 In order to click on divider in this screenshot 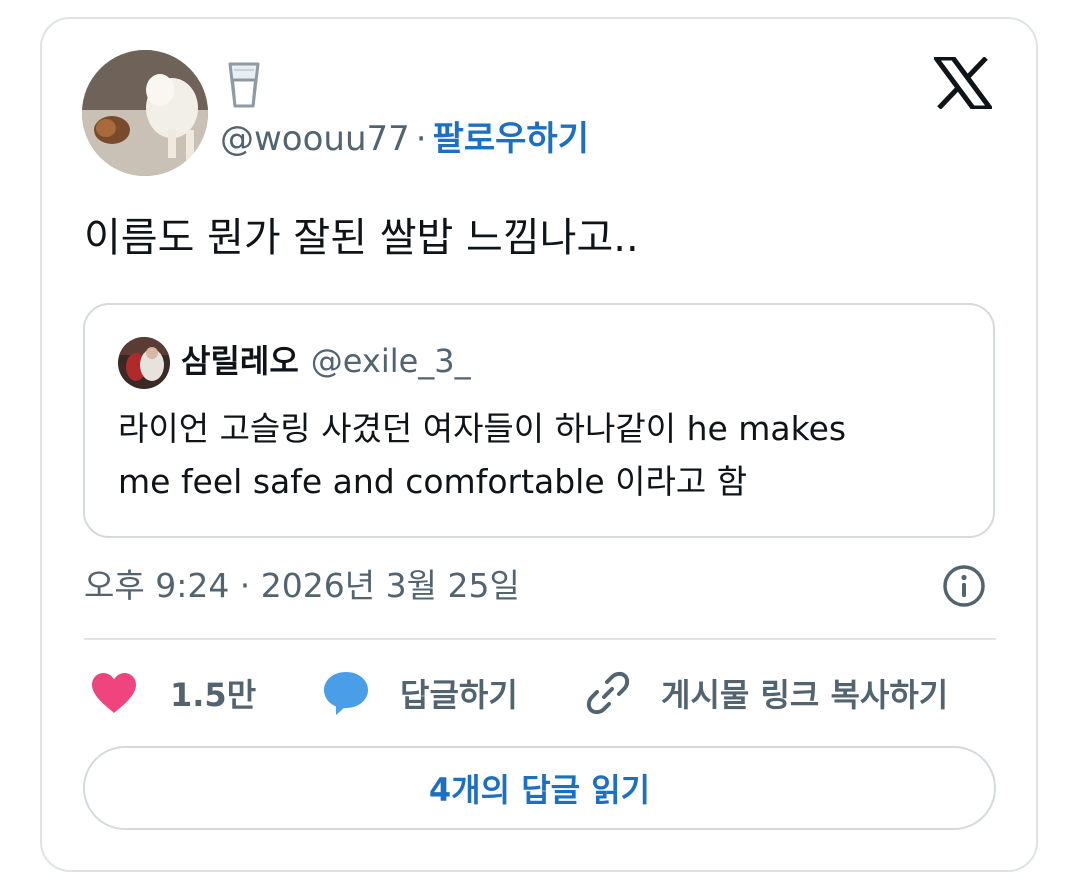, I will do `click(540, 639)`.